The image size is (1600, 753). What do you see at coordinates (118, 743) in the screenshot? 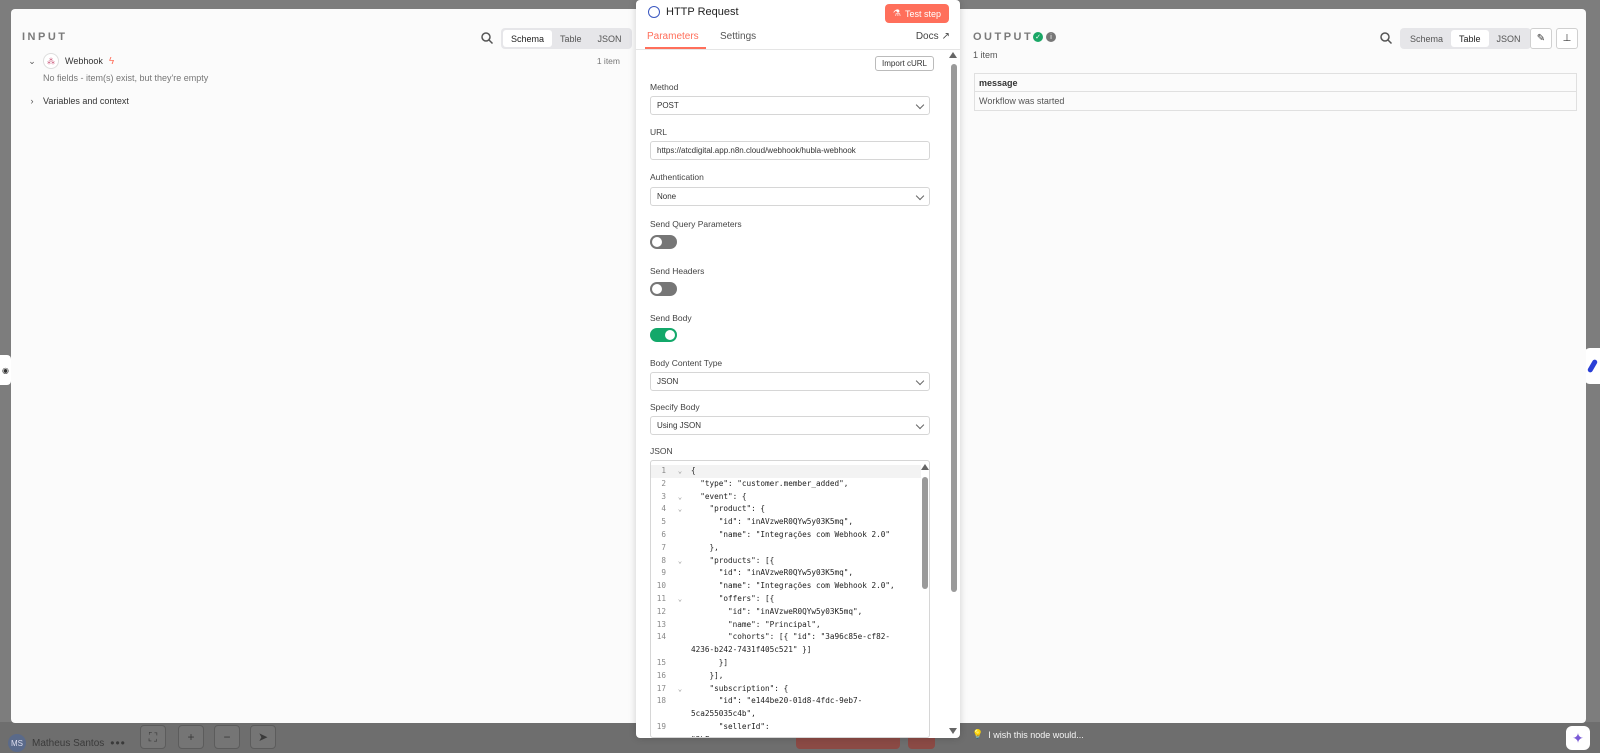
I see `more-icon: •••` at bounding box center [118, 743].